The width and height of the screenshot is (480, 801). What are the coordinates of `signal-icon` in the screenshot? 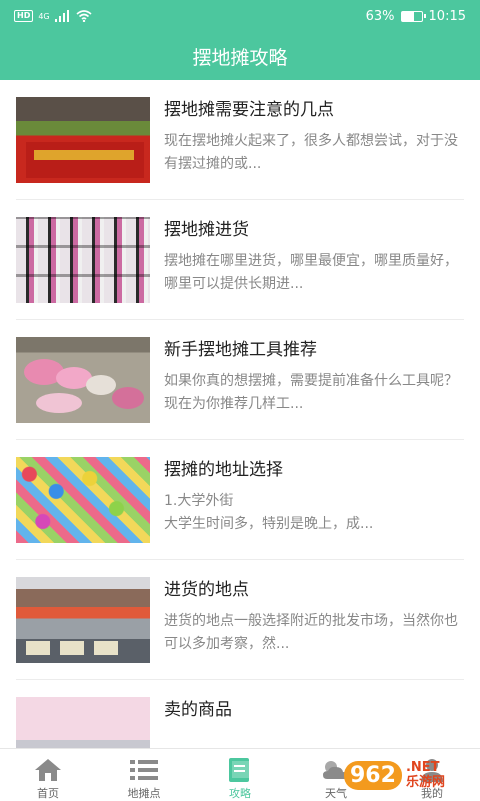 It's located at (61, 16).